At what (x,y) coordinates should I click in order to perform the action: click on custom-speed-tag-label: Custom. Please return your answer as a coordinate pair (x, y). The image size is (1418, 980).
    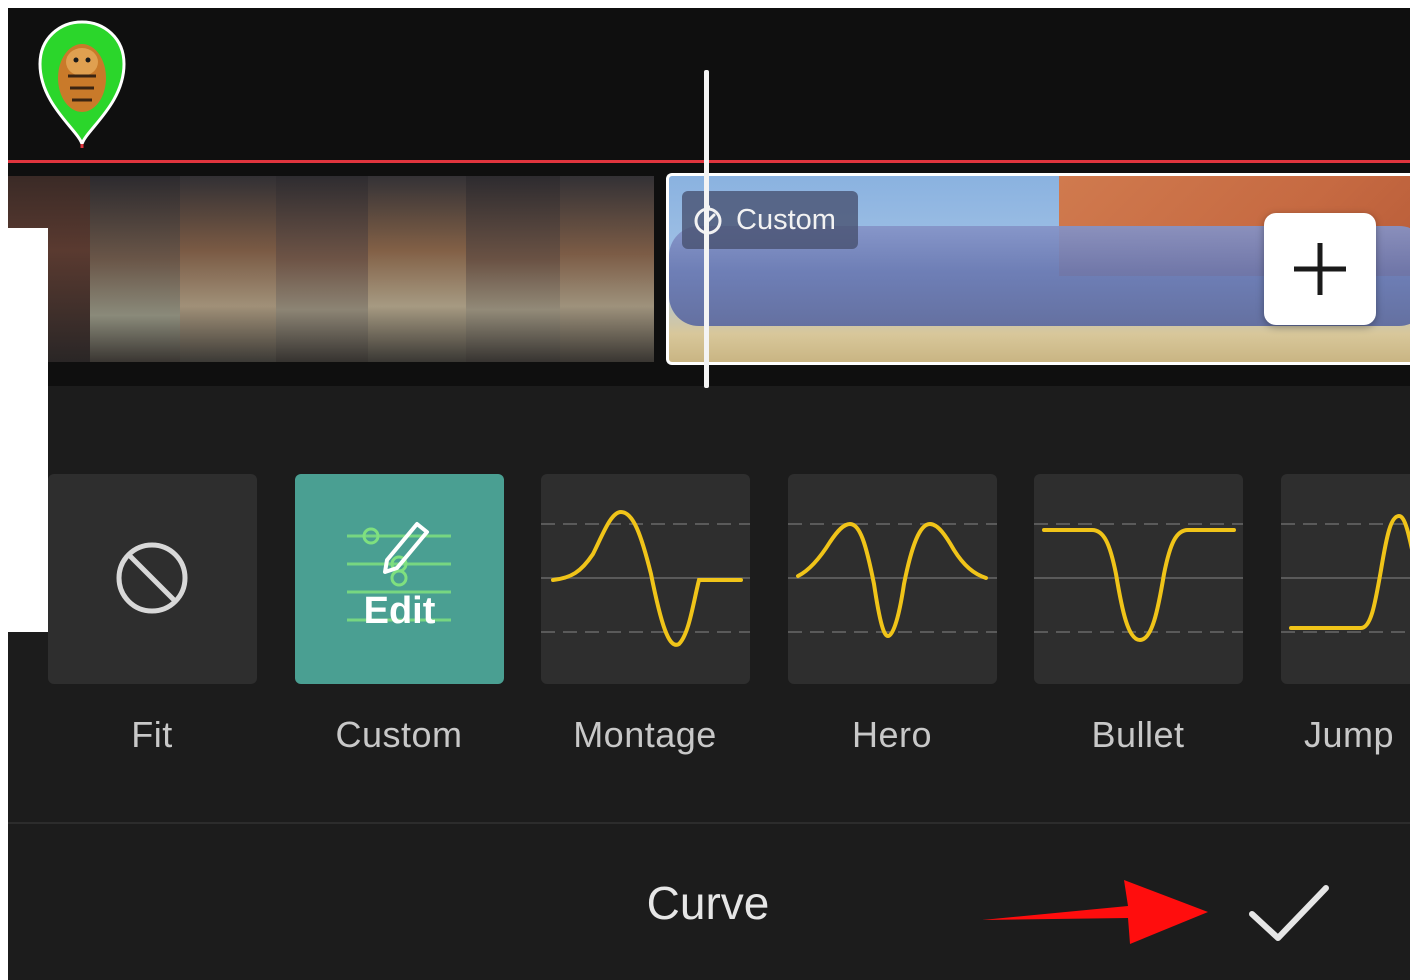
    Looking at the image, I should click on (786, 219).